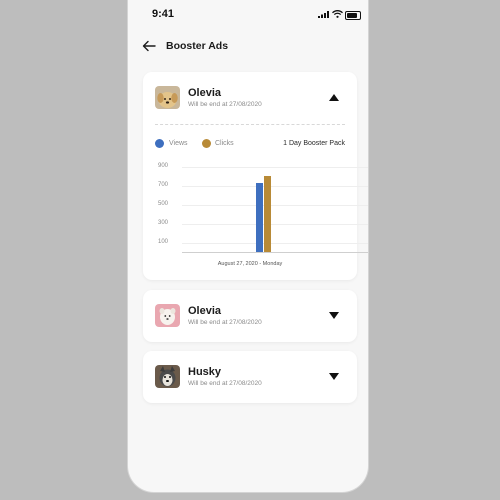 Image resolution: width=500 pixels, height=500 pixels. Describe the element at coordinates (275, 252) in the screenshot. I see `x-axis-line` at that location.